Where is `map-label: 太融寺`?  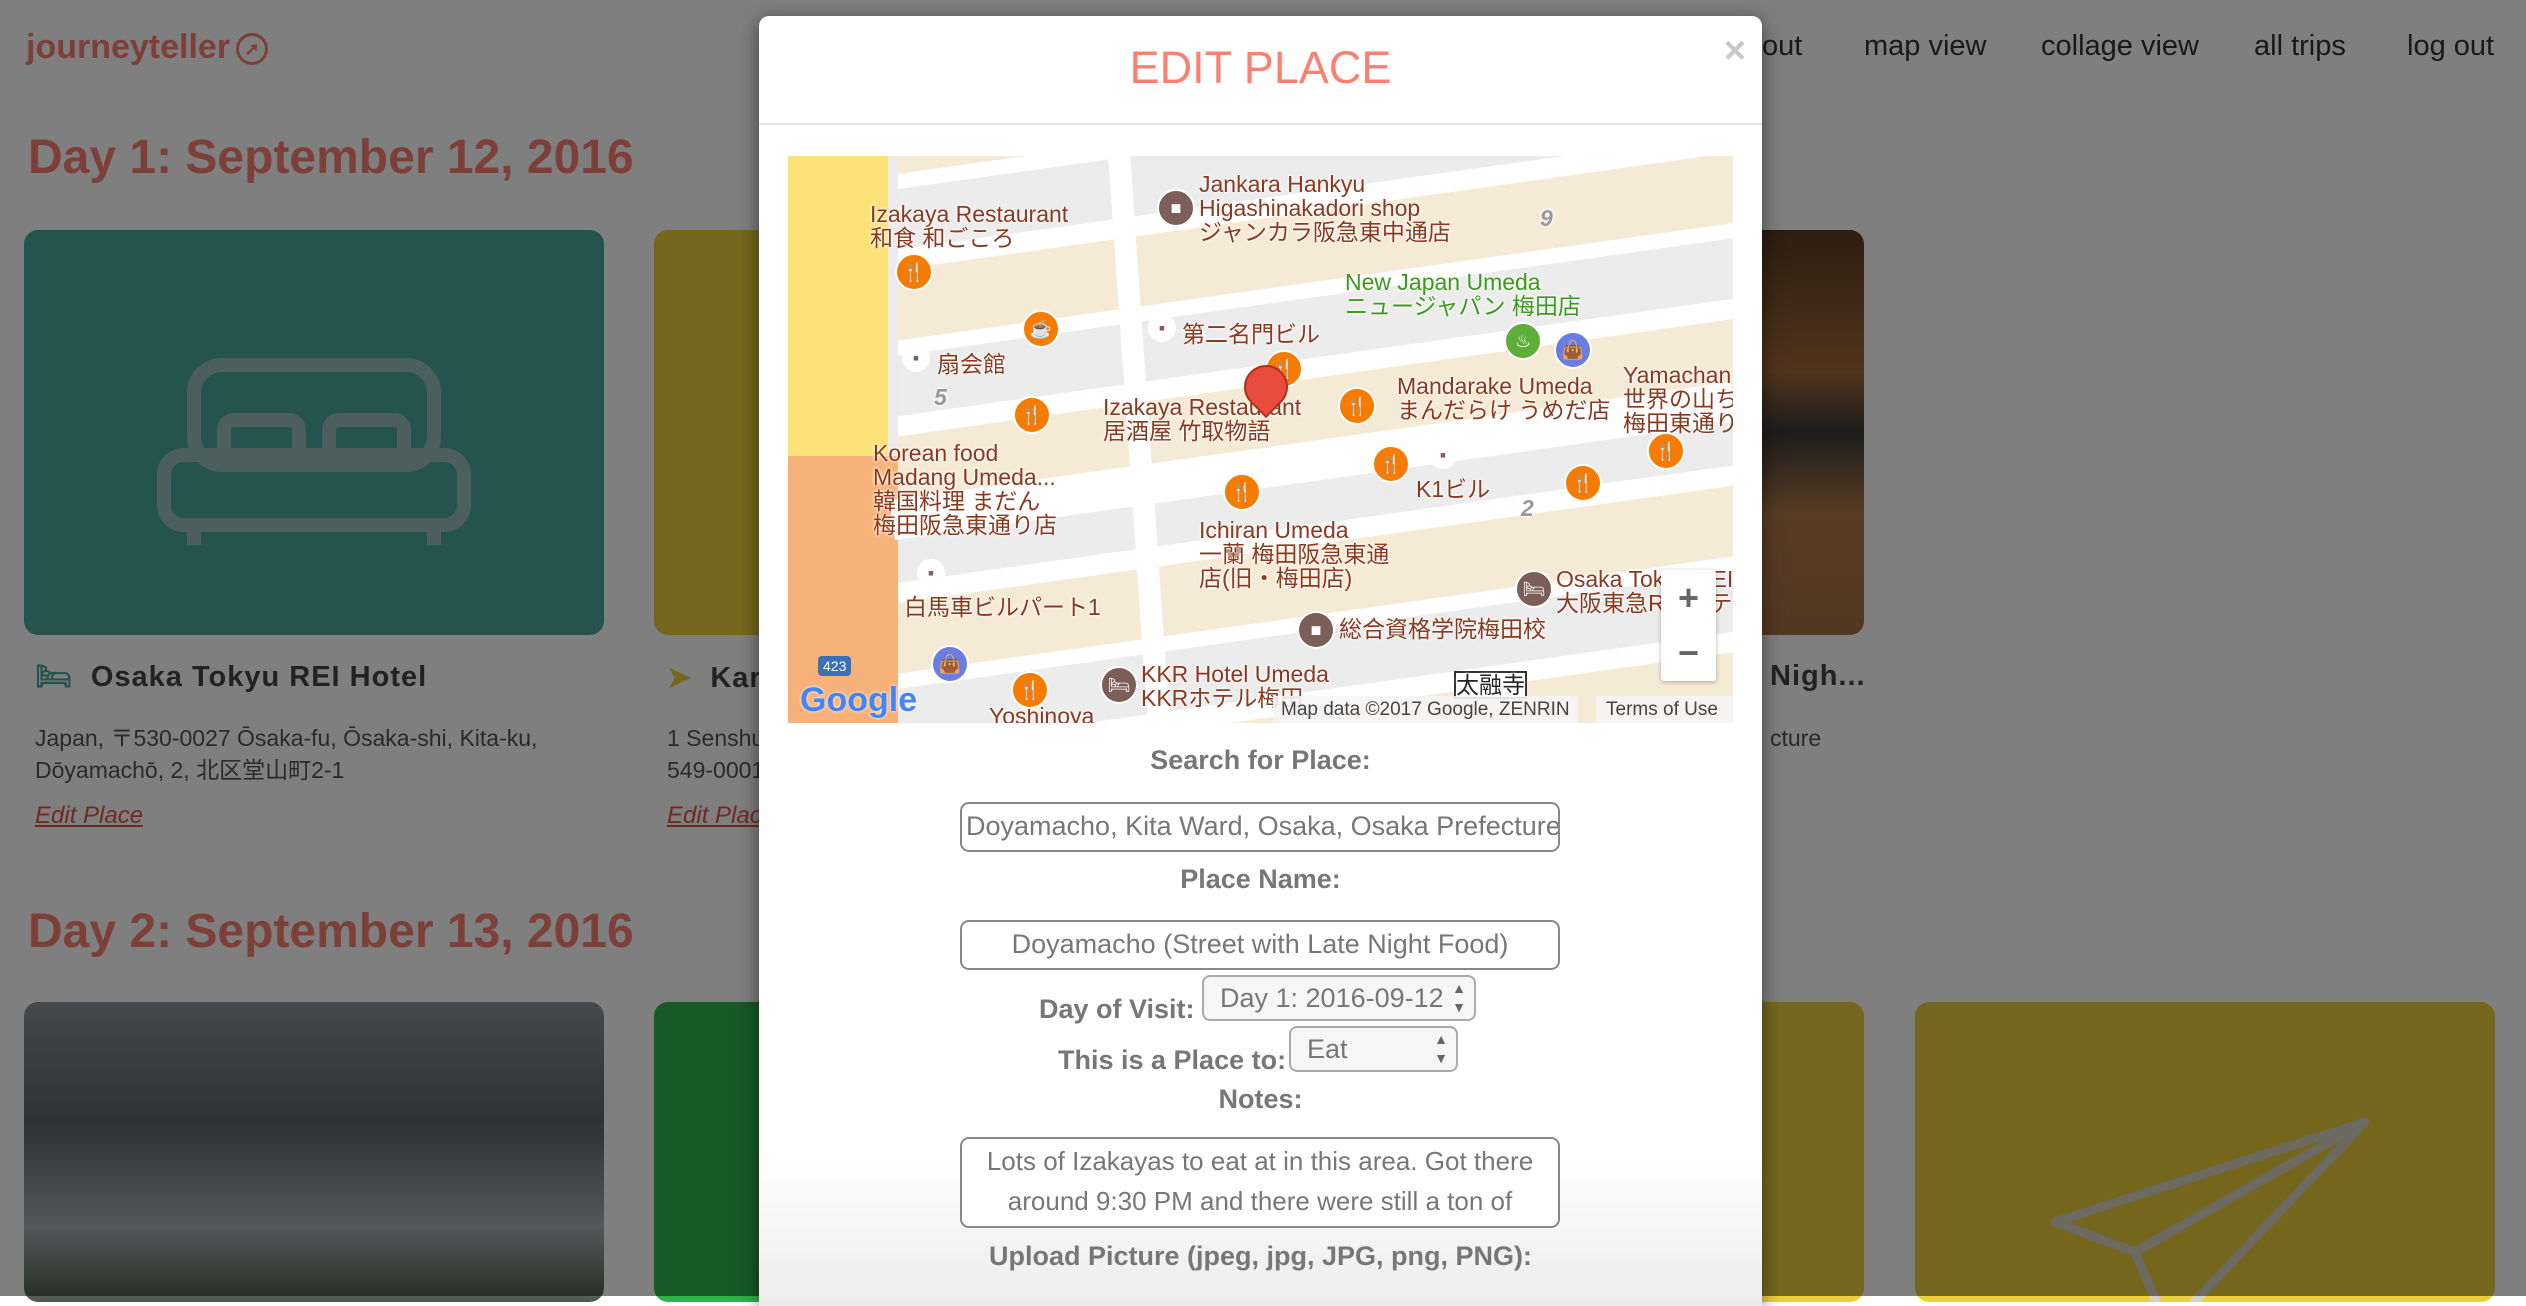
map-label: 太融寺 is located at coordinates (1490, 685).